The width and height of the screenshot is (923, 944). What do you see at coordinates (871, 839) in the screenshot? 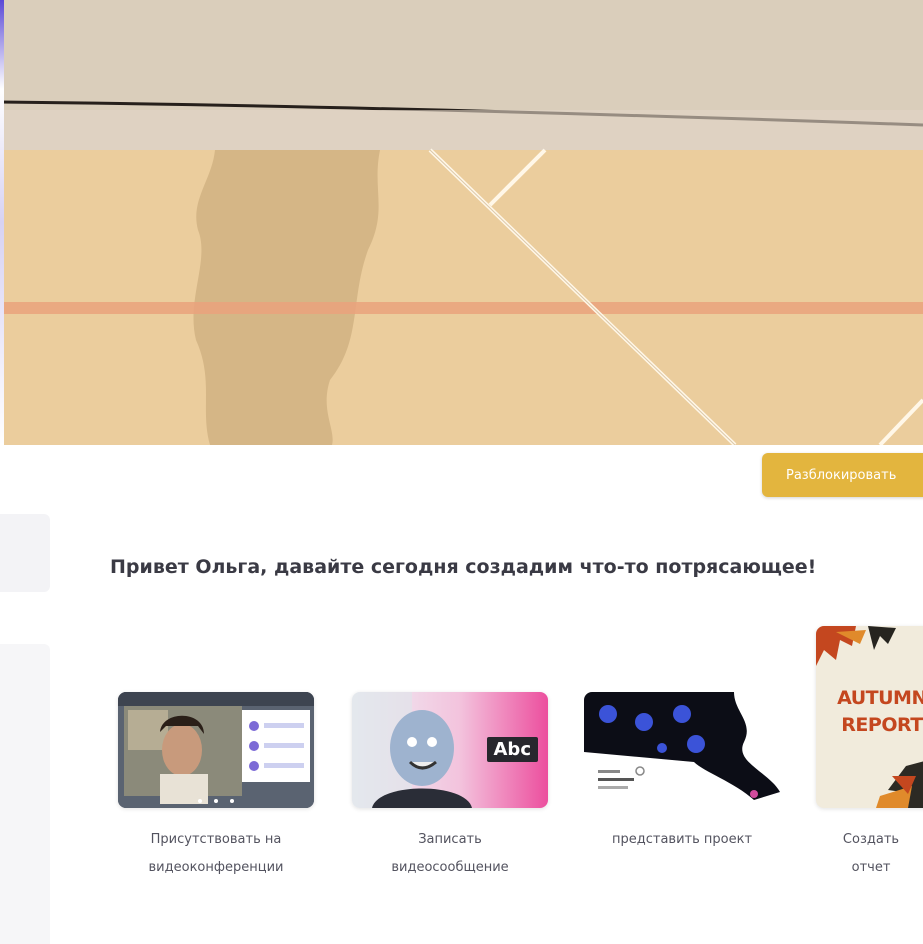
I see `template-label-line1: Создать` at bounding box center [871, 839].